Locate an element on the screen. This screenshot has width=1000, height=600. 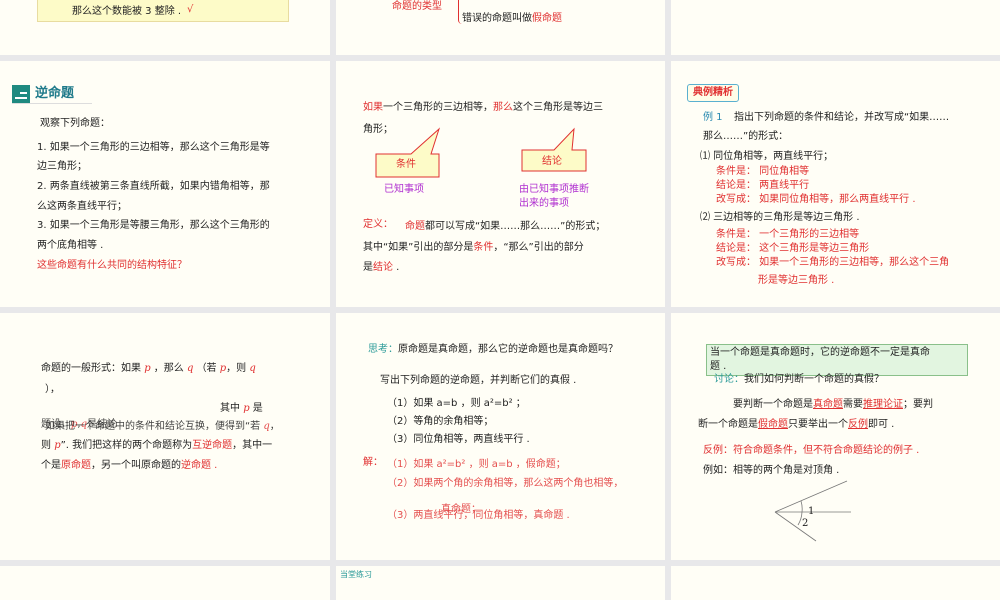
question: 这些命题有什么共同的结构特征？ is located at coordinates (112, 265).